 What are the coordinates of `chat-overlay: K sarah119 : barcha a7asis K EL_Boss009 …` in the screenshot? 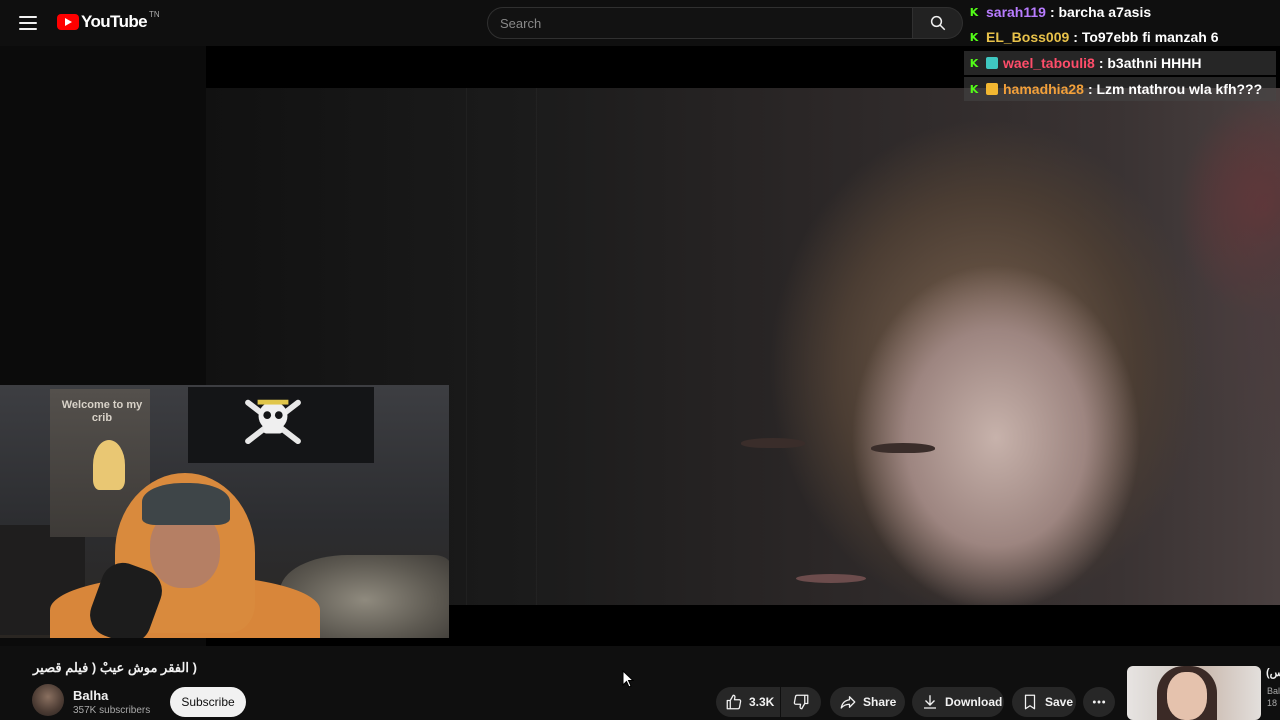 It's located at (1120, 51).